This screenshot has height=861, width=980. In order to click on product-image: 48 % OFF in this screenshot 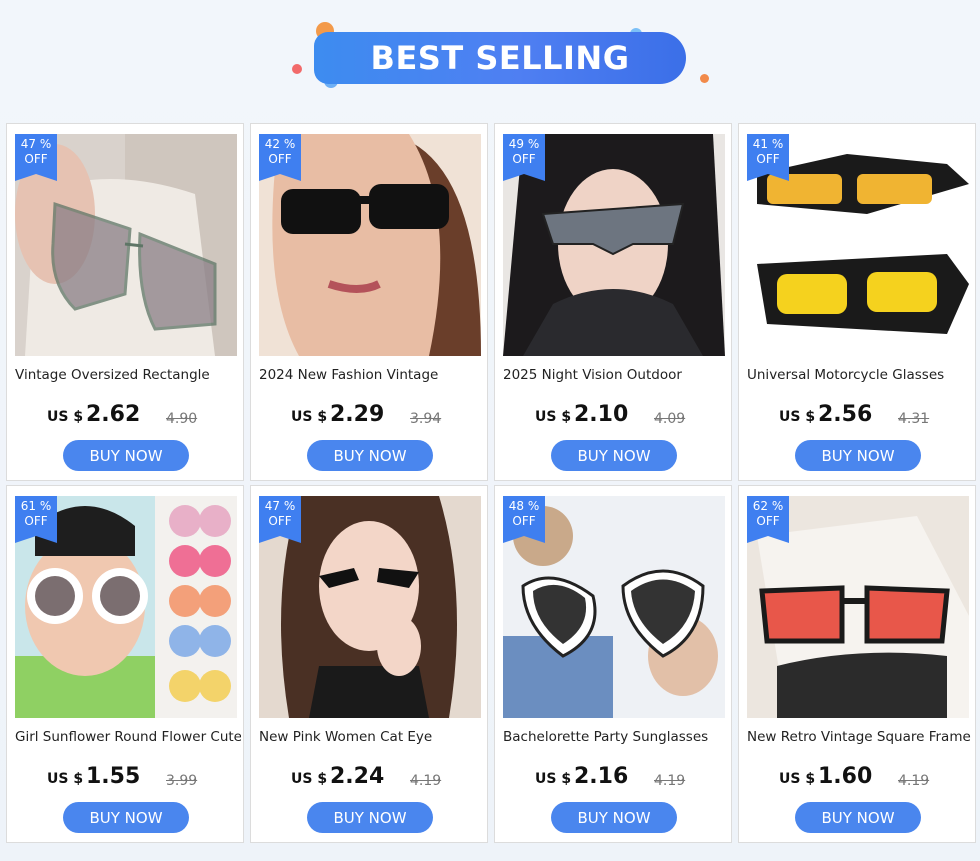, I will do `click(614, 607)`.